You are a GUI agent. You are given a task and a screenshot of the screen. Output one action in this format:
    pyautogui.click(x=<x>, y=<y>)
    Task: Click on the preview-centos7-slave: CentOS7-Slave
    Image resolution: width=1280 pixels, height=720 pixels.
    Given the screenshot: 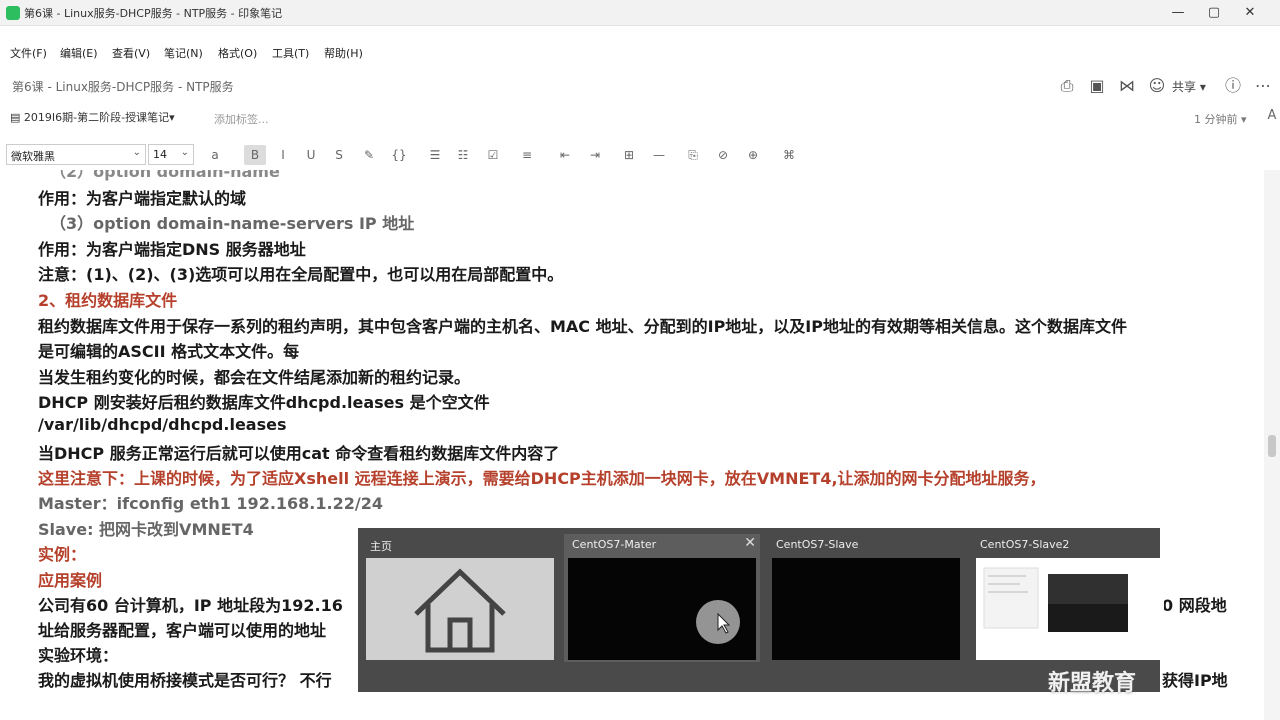 What is the action you would take?
    pyautogui.click(x=866, y=598)
    